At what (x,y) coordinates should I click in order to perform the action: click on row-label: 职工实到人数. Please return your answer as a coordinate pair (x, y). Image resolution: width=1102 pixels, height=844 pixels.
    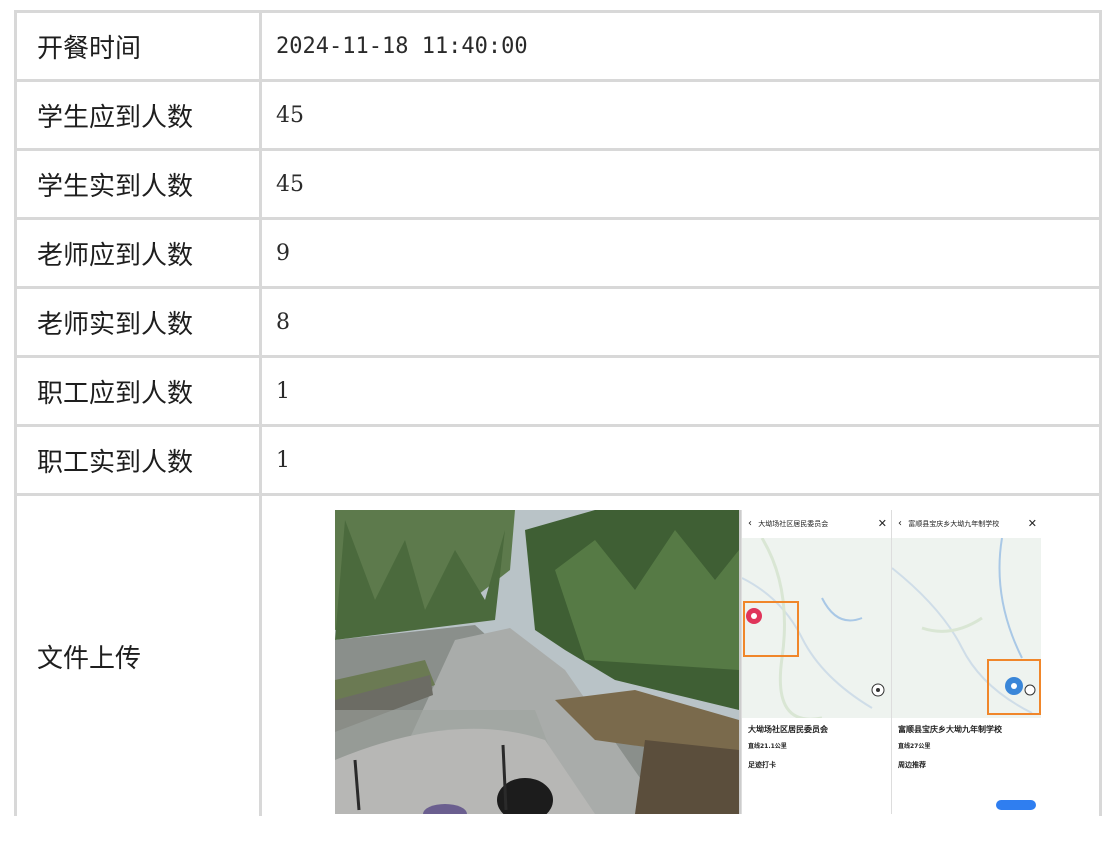
    Looking at the image, I should click on (138, 460).